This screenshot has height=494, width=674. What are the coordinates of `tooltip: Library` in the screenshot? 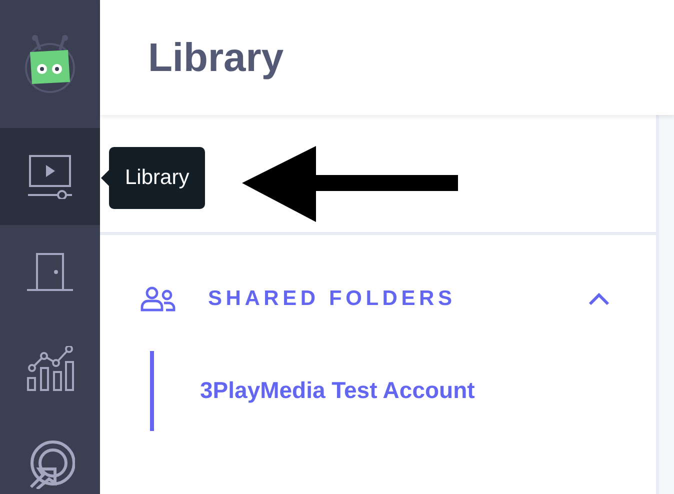 It's located at (157, 178).